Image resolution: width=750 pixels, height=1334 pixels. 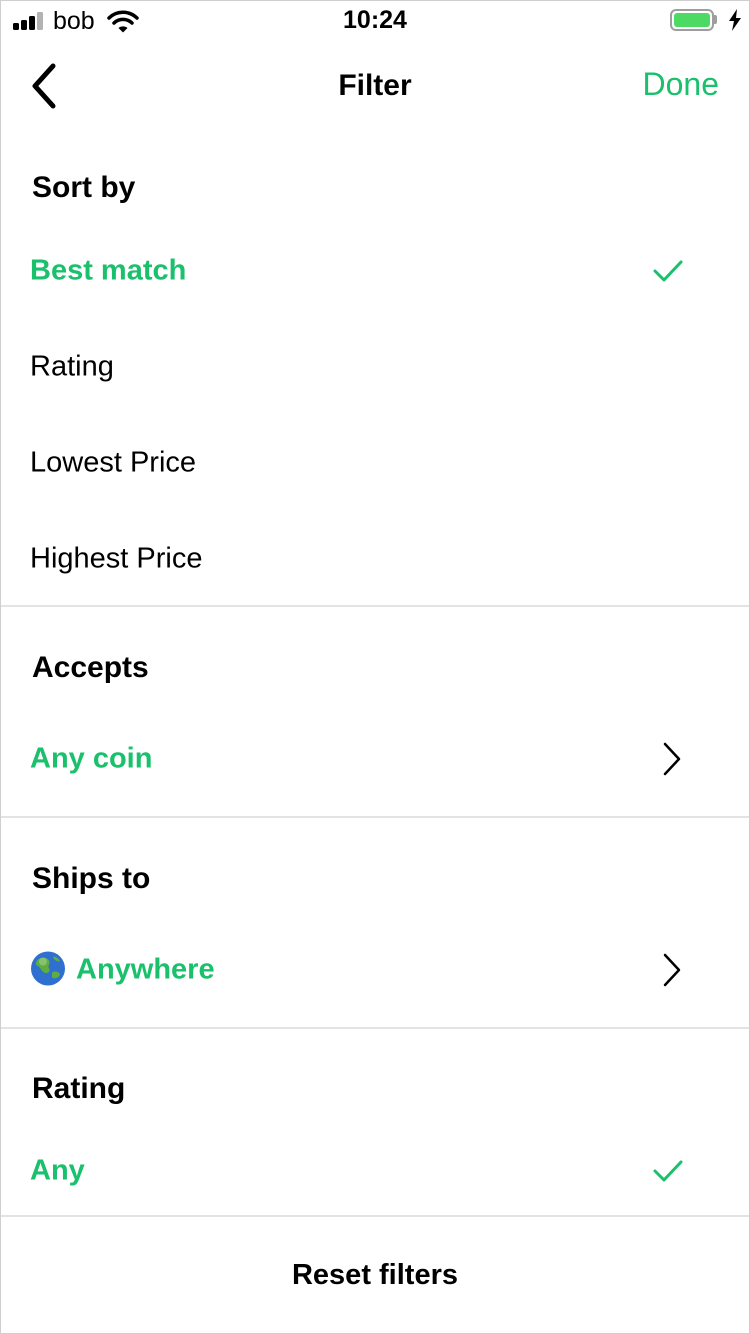 I want to click on status-bar: bob 10:24, so click(x=375, y=21).